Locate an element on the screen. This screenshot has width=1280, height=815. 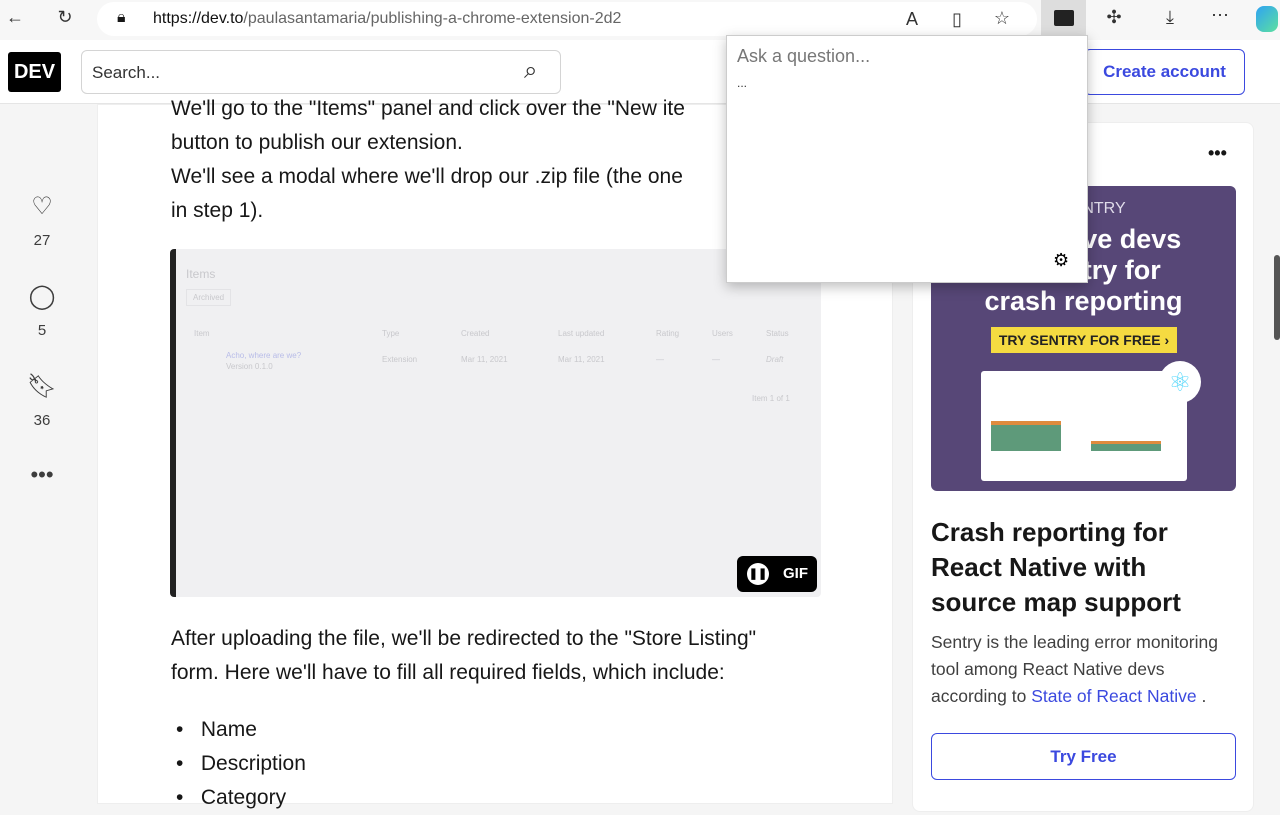
gif-pause-button: ❚❚ GIF is located at coordinates (777, 574).